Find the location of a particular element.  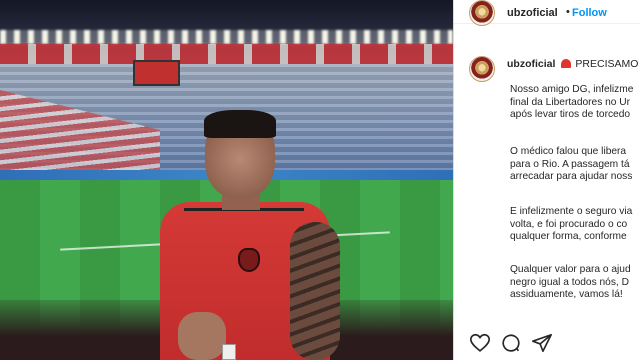

siren-icon is located at coordinates (566, 63).